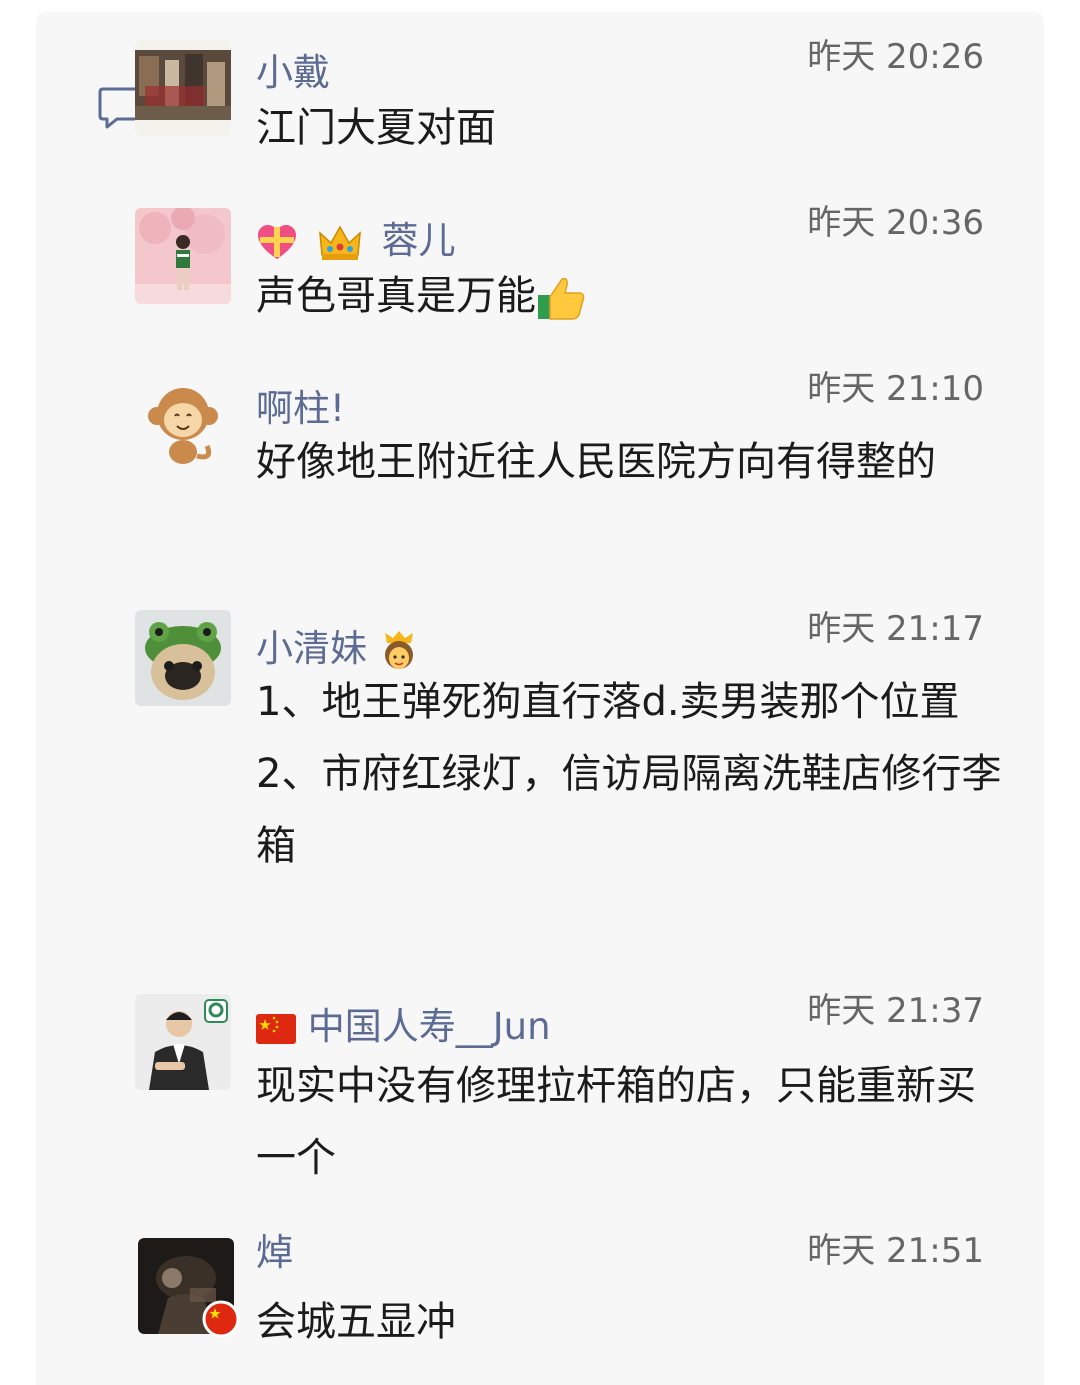 Image resolution: width=1080 pixels, height=1385 pixels. I want to click on author-name: 焯, so click(274, 1253).